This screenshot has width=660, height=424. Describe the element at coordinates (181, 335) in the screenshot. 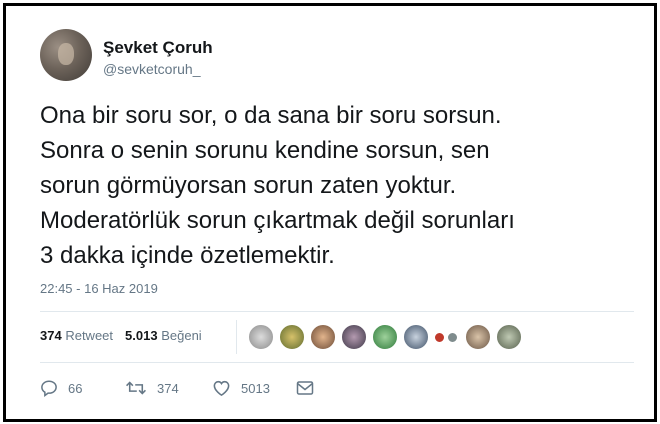

I see `like-stat-label: Beğeni` at that location.